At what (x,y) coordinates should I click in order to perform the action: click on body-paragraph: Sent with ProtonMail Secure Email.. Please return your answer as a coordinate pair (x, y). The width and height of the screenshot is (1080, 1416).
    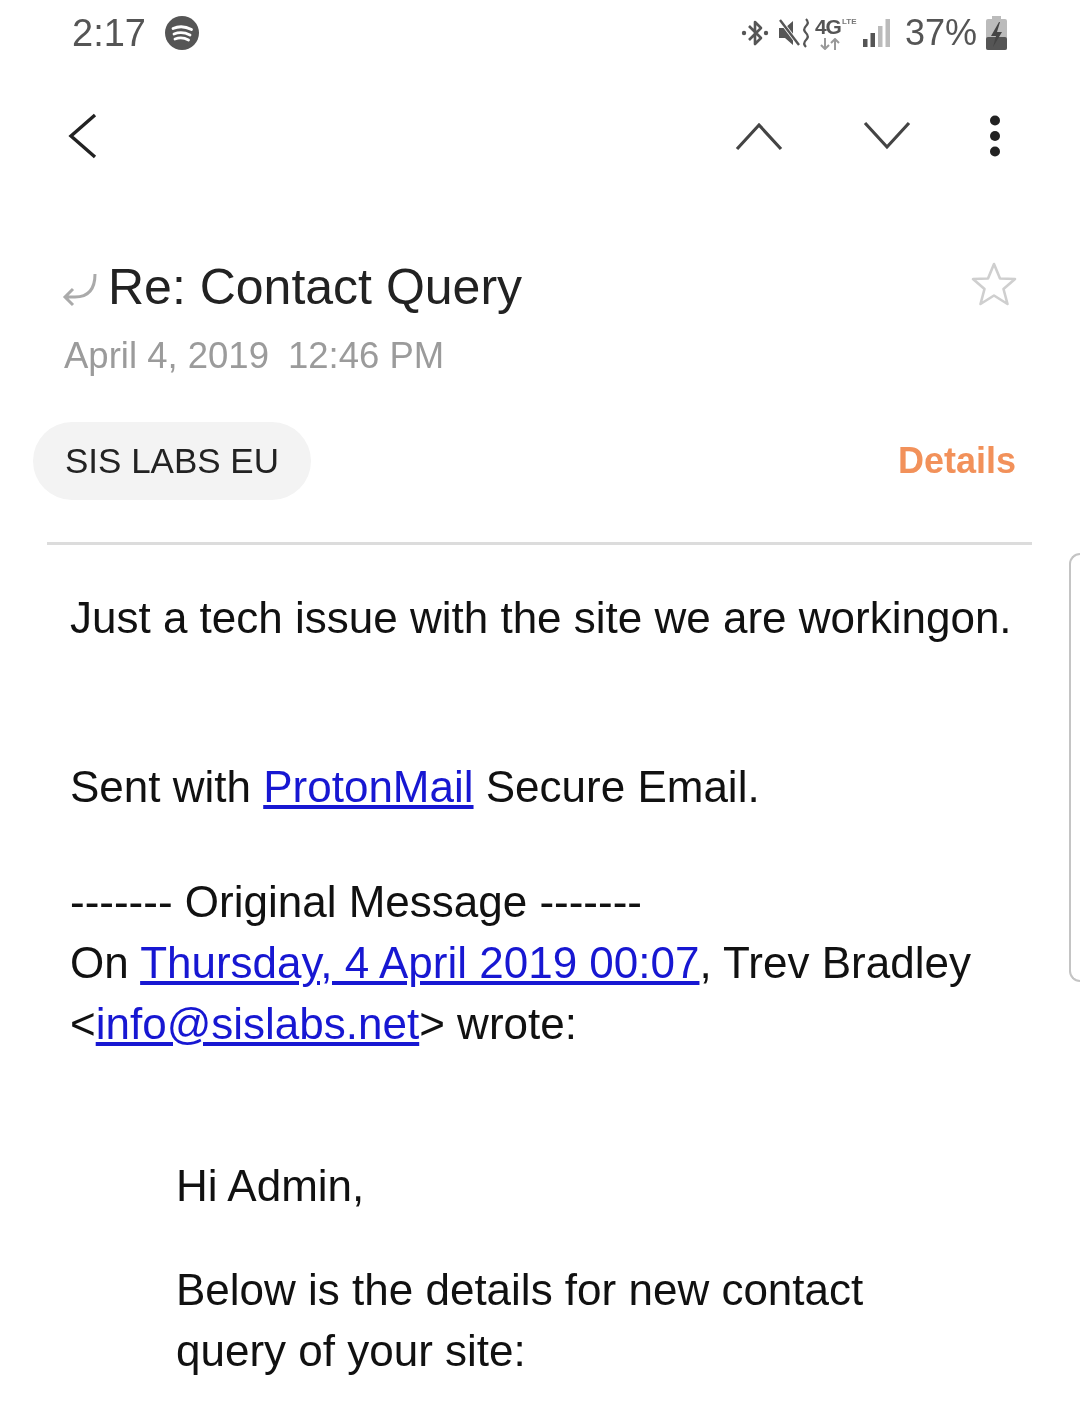
    Looking at the image, I should click on (415, 787).